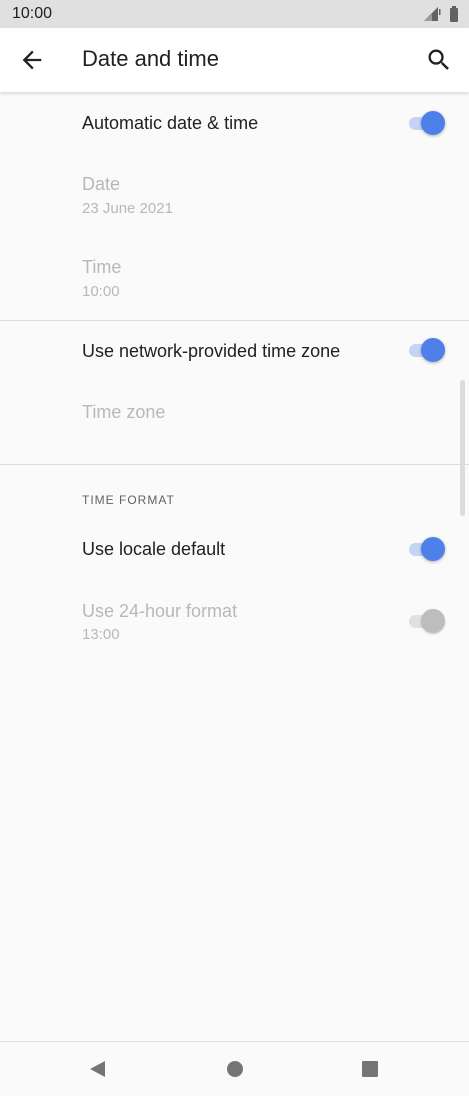 The height and width of the screenshot is (1096, 469). I want to click on setting-locale-default: Use locale default, so click(234, 550).